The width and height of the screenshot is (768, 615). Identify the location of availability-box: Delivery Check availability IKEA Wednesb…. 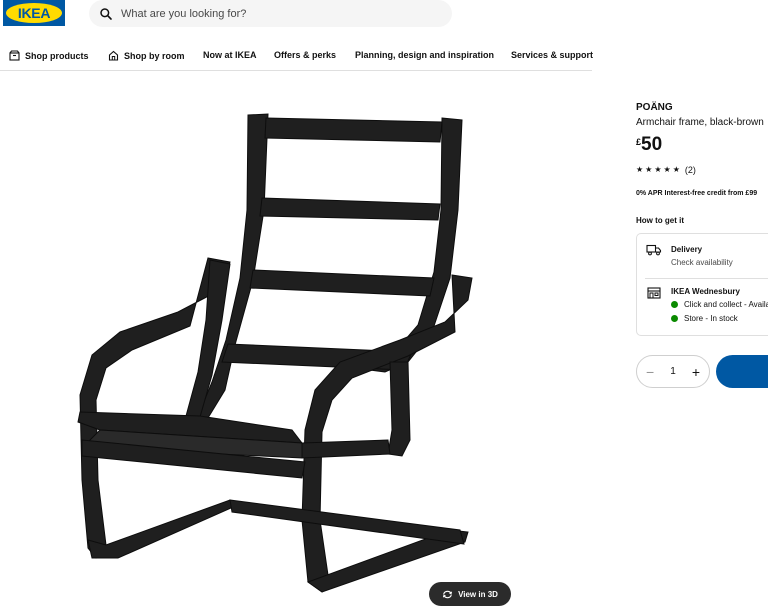
(702, 284).